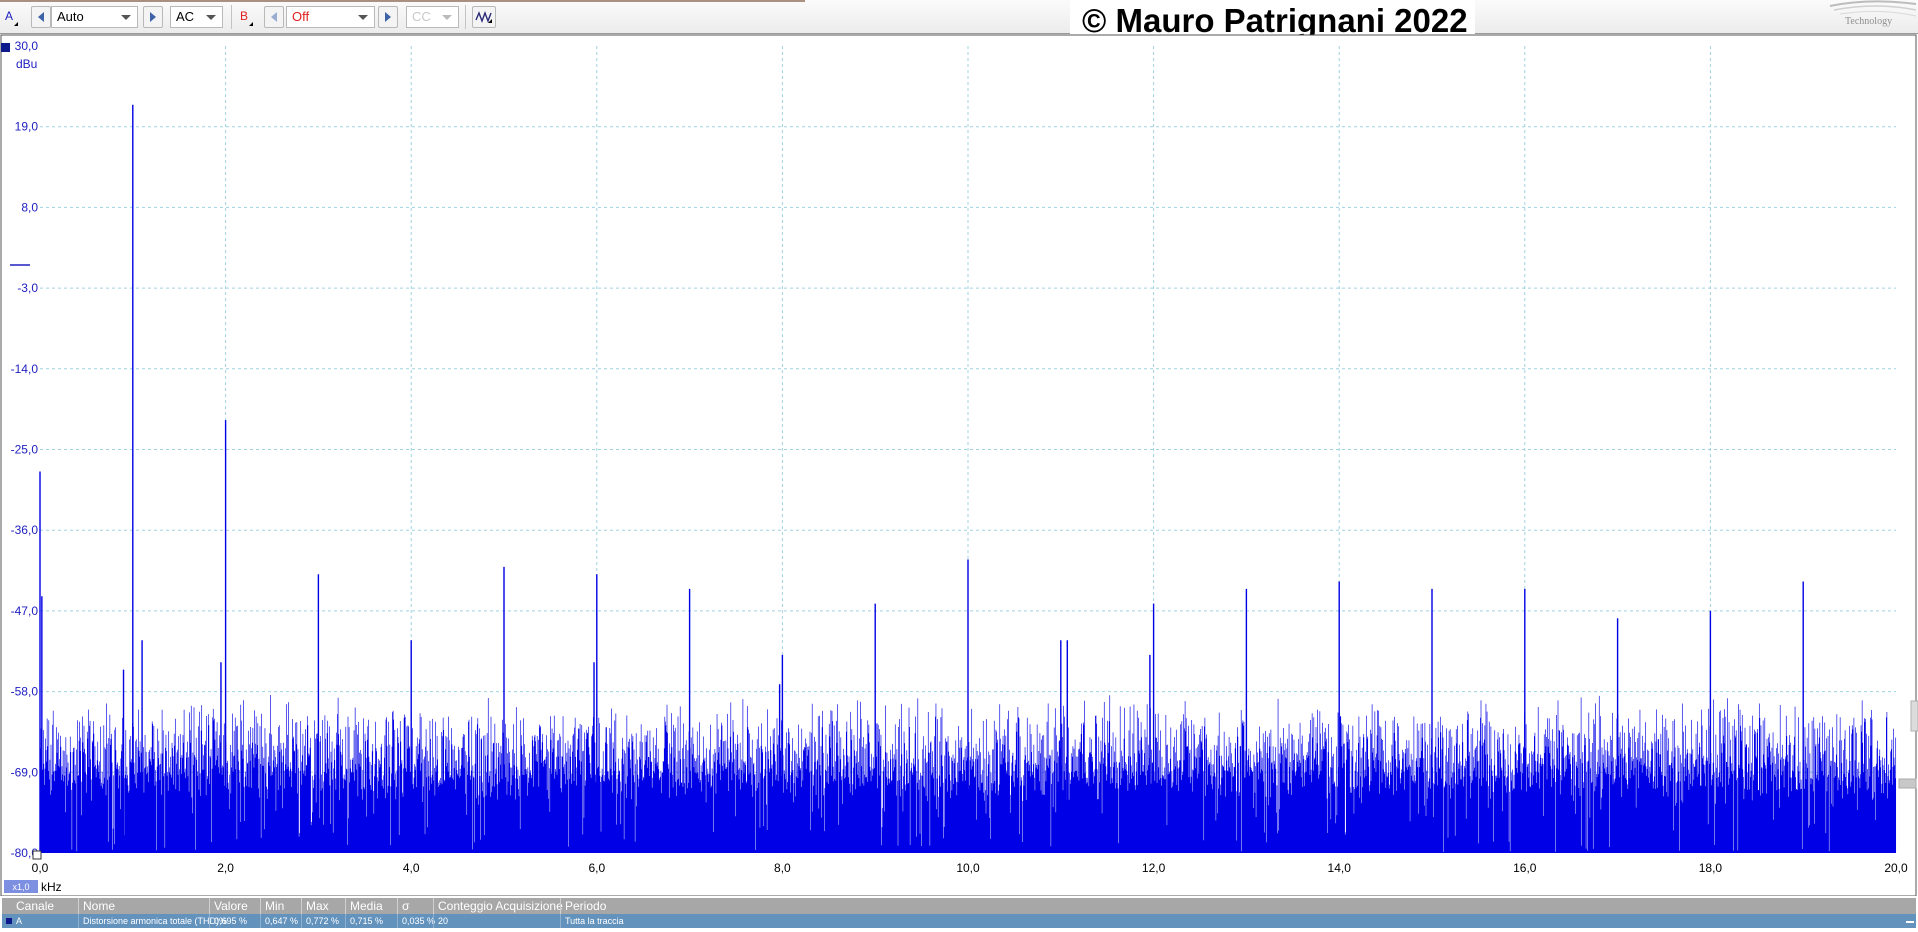 The width and height of the screenshot is (1918, 932). What do you see at coordinates (37, 855) in the screenshot?
I see `origin-handle` at bounding box center [37, 855].